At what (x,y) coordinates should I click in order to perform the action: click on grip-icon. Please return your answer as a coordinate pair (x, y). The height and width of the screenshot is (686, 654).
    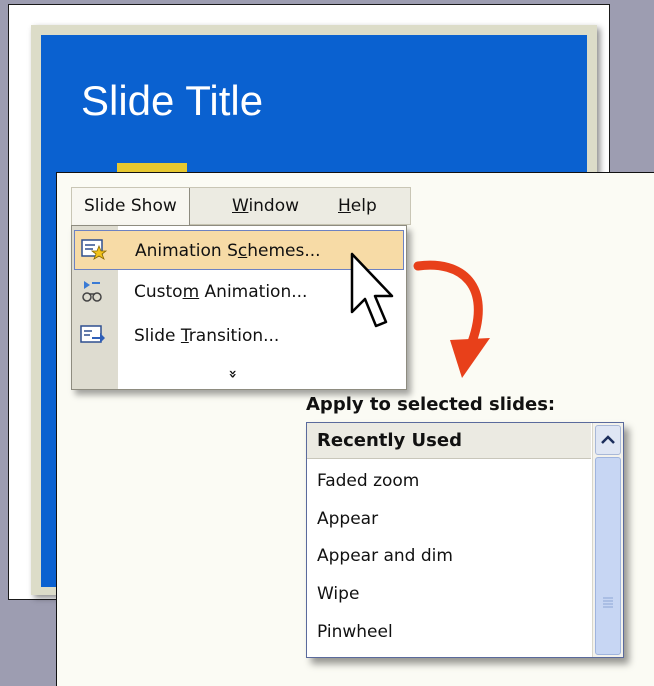
    Looking at the image, I should click on (608, 602).